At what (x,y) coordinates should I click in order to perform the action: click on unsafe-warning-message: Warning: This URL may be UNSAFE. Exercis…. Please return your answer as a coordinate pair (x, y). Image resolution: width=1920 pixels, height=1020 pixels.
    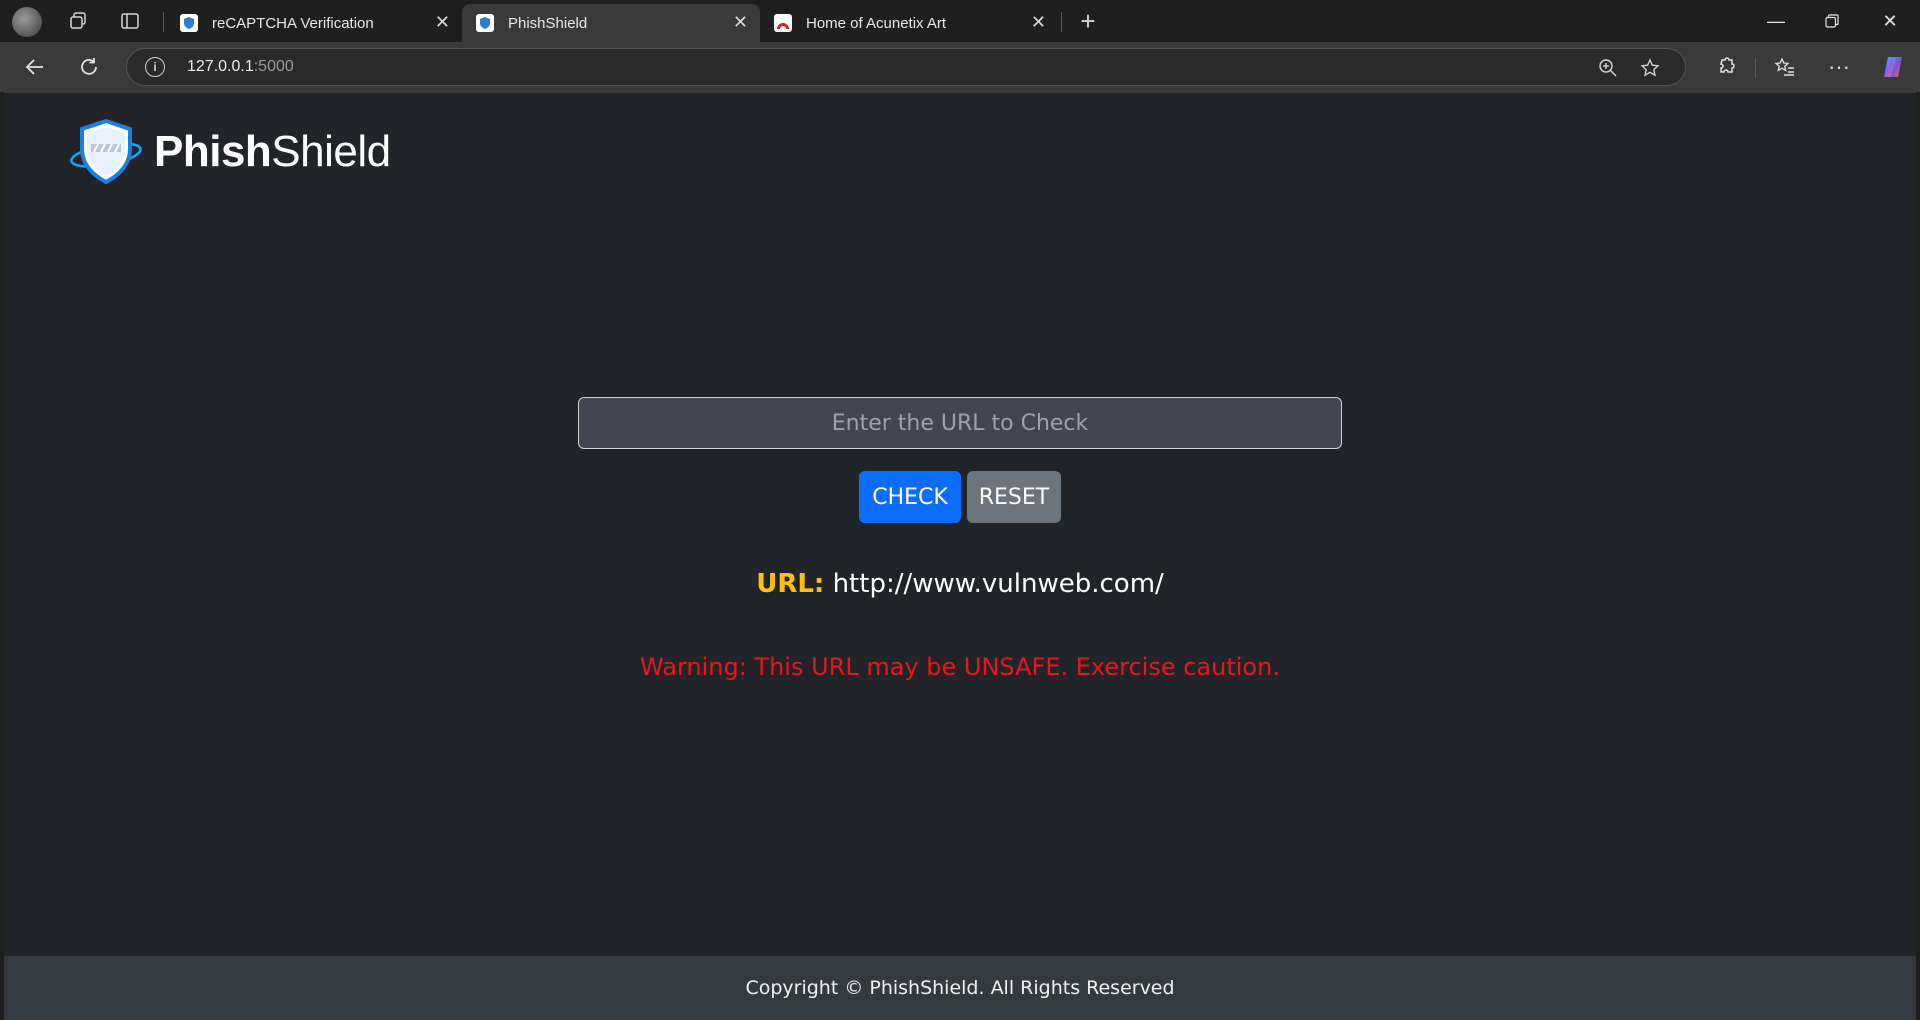
    Looking at the image, I should click on (960, 667).